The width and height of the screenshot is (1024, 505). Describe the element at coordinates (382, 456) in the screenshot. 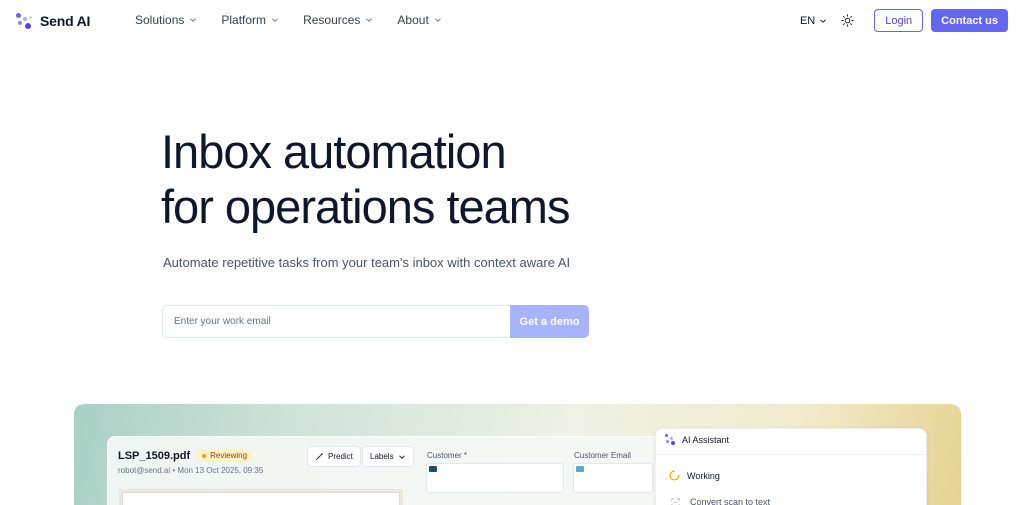

I see `labels-label: Labels` at that location.